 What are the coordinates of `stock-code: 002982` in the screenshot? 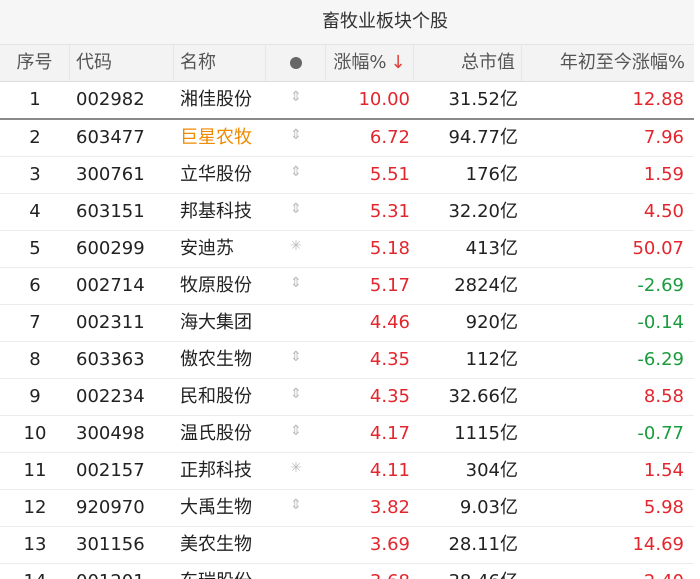 It's located at (110, 99).